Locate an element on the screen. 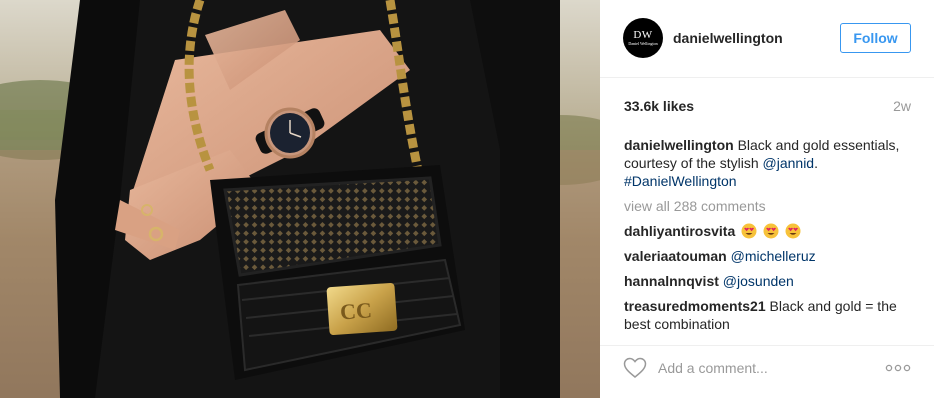 This screenshot has height=398, width=934. list-item: dahliyantirosvita is located at coordinates (769, 231).